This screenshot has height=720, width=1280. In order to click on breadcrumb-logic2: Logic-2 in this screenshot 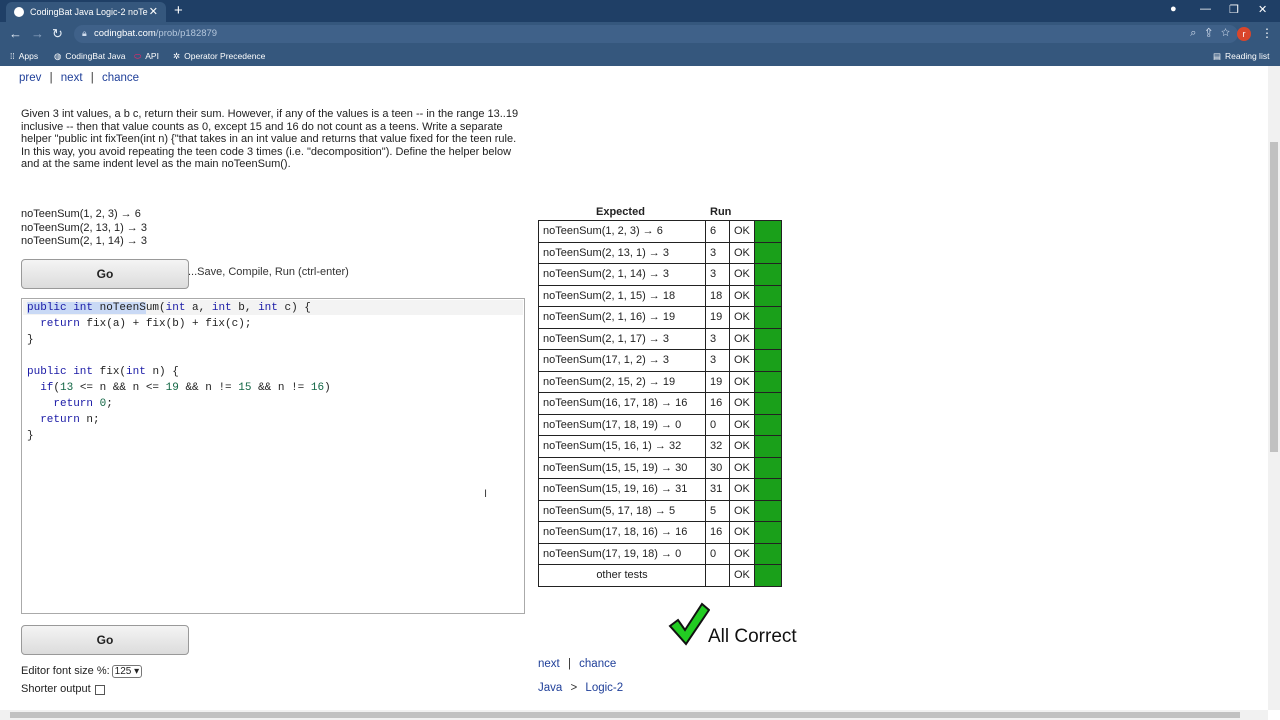, I will do `click(604, 688)`.